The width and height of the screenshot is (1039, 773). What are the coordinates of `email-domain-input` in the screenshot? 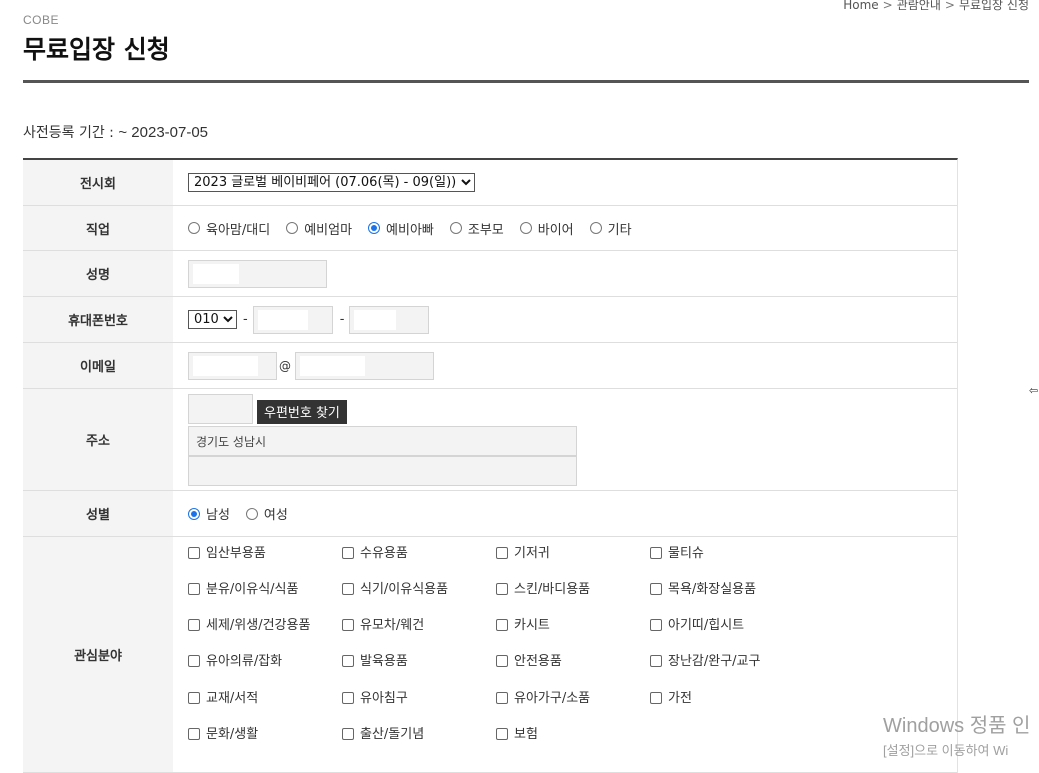 It's located at (364, 365).